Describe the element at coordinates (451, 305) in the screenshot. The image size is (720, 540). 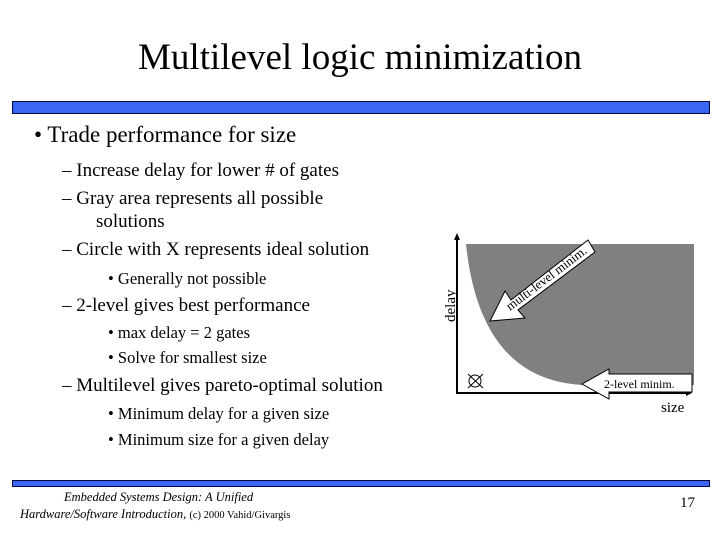
I see `delay-axis-label: delay` at that location.